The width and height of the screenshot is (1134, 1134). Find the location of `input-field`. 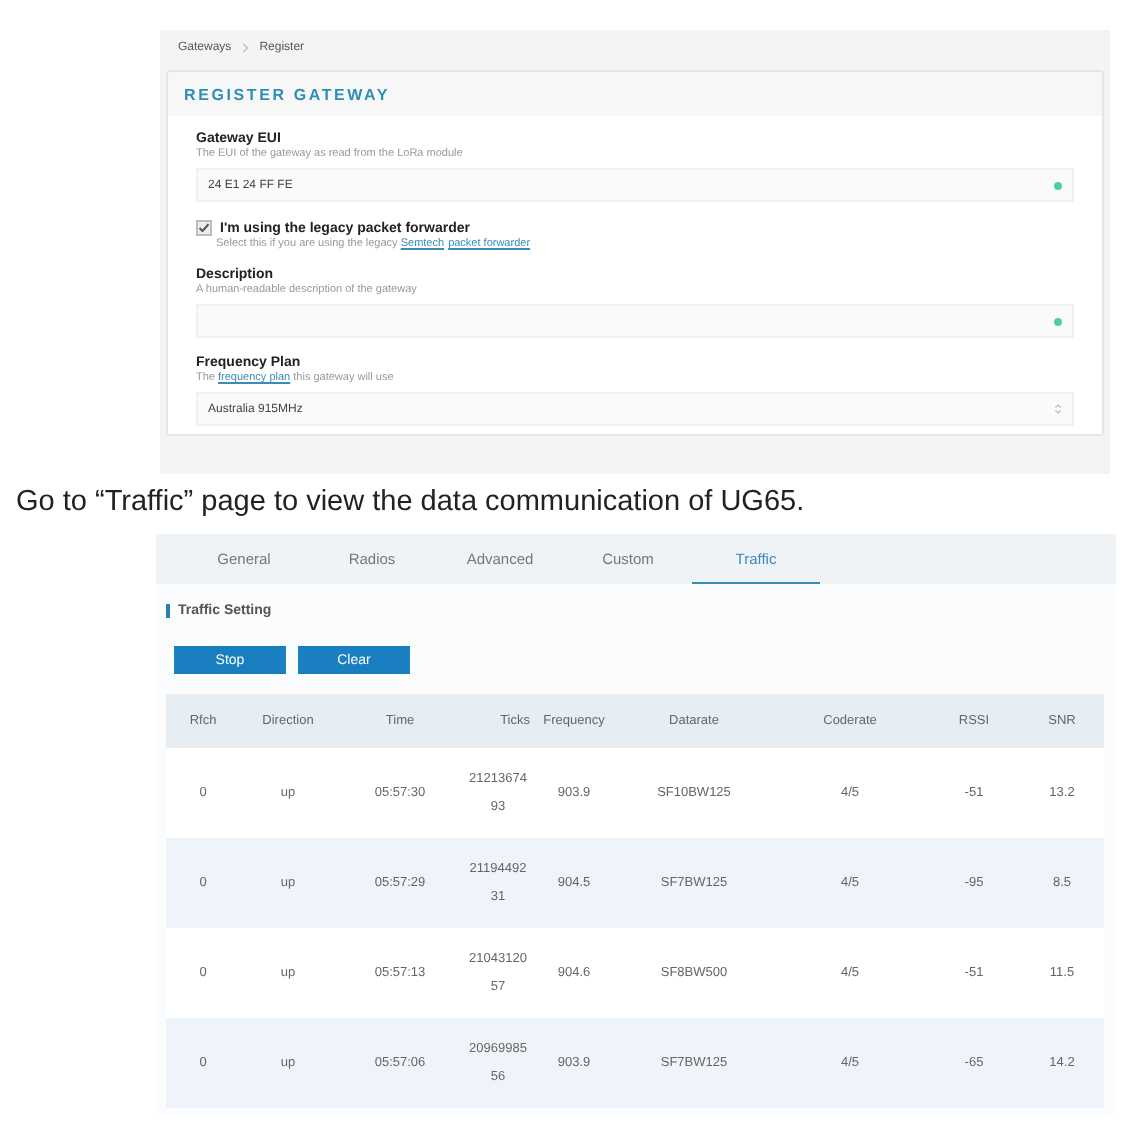

input-field is located at coordinates (635, 321).